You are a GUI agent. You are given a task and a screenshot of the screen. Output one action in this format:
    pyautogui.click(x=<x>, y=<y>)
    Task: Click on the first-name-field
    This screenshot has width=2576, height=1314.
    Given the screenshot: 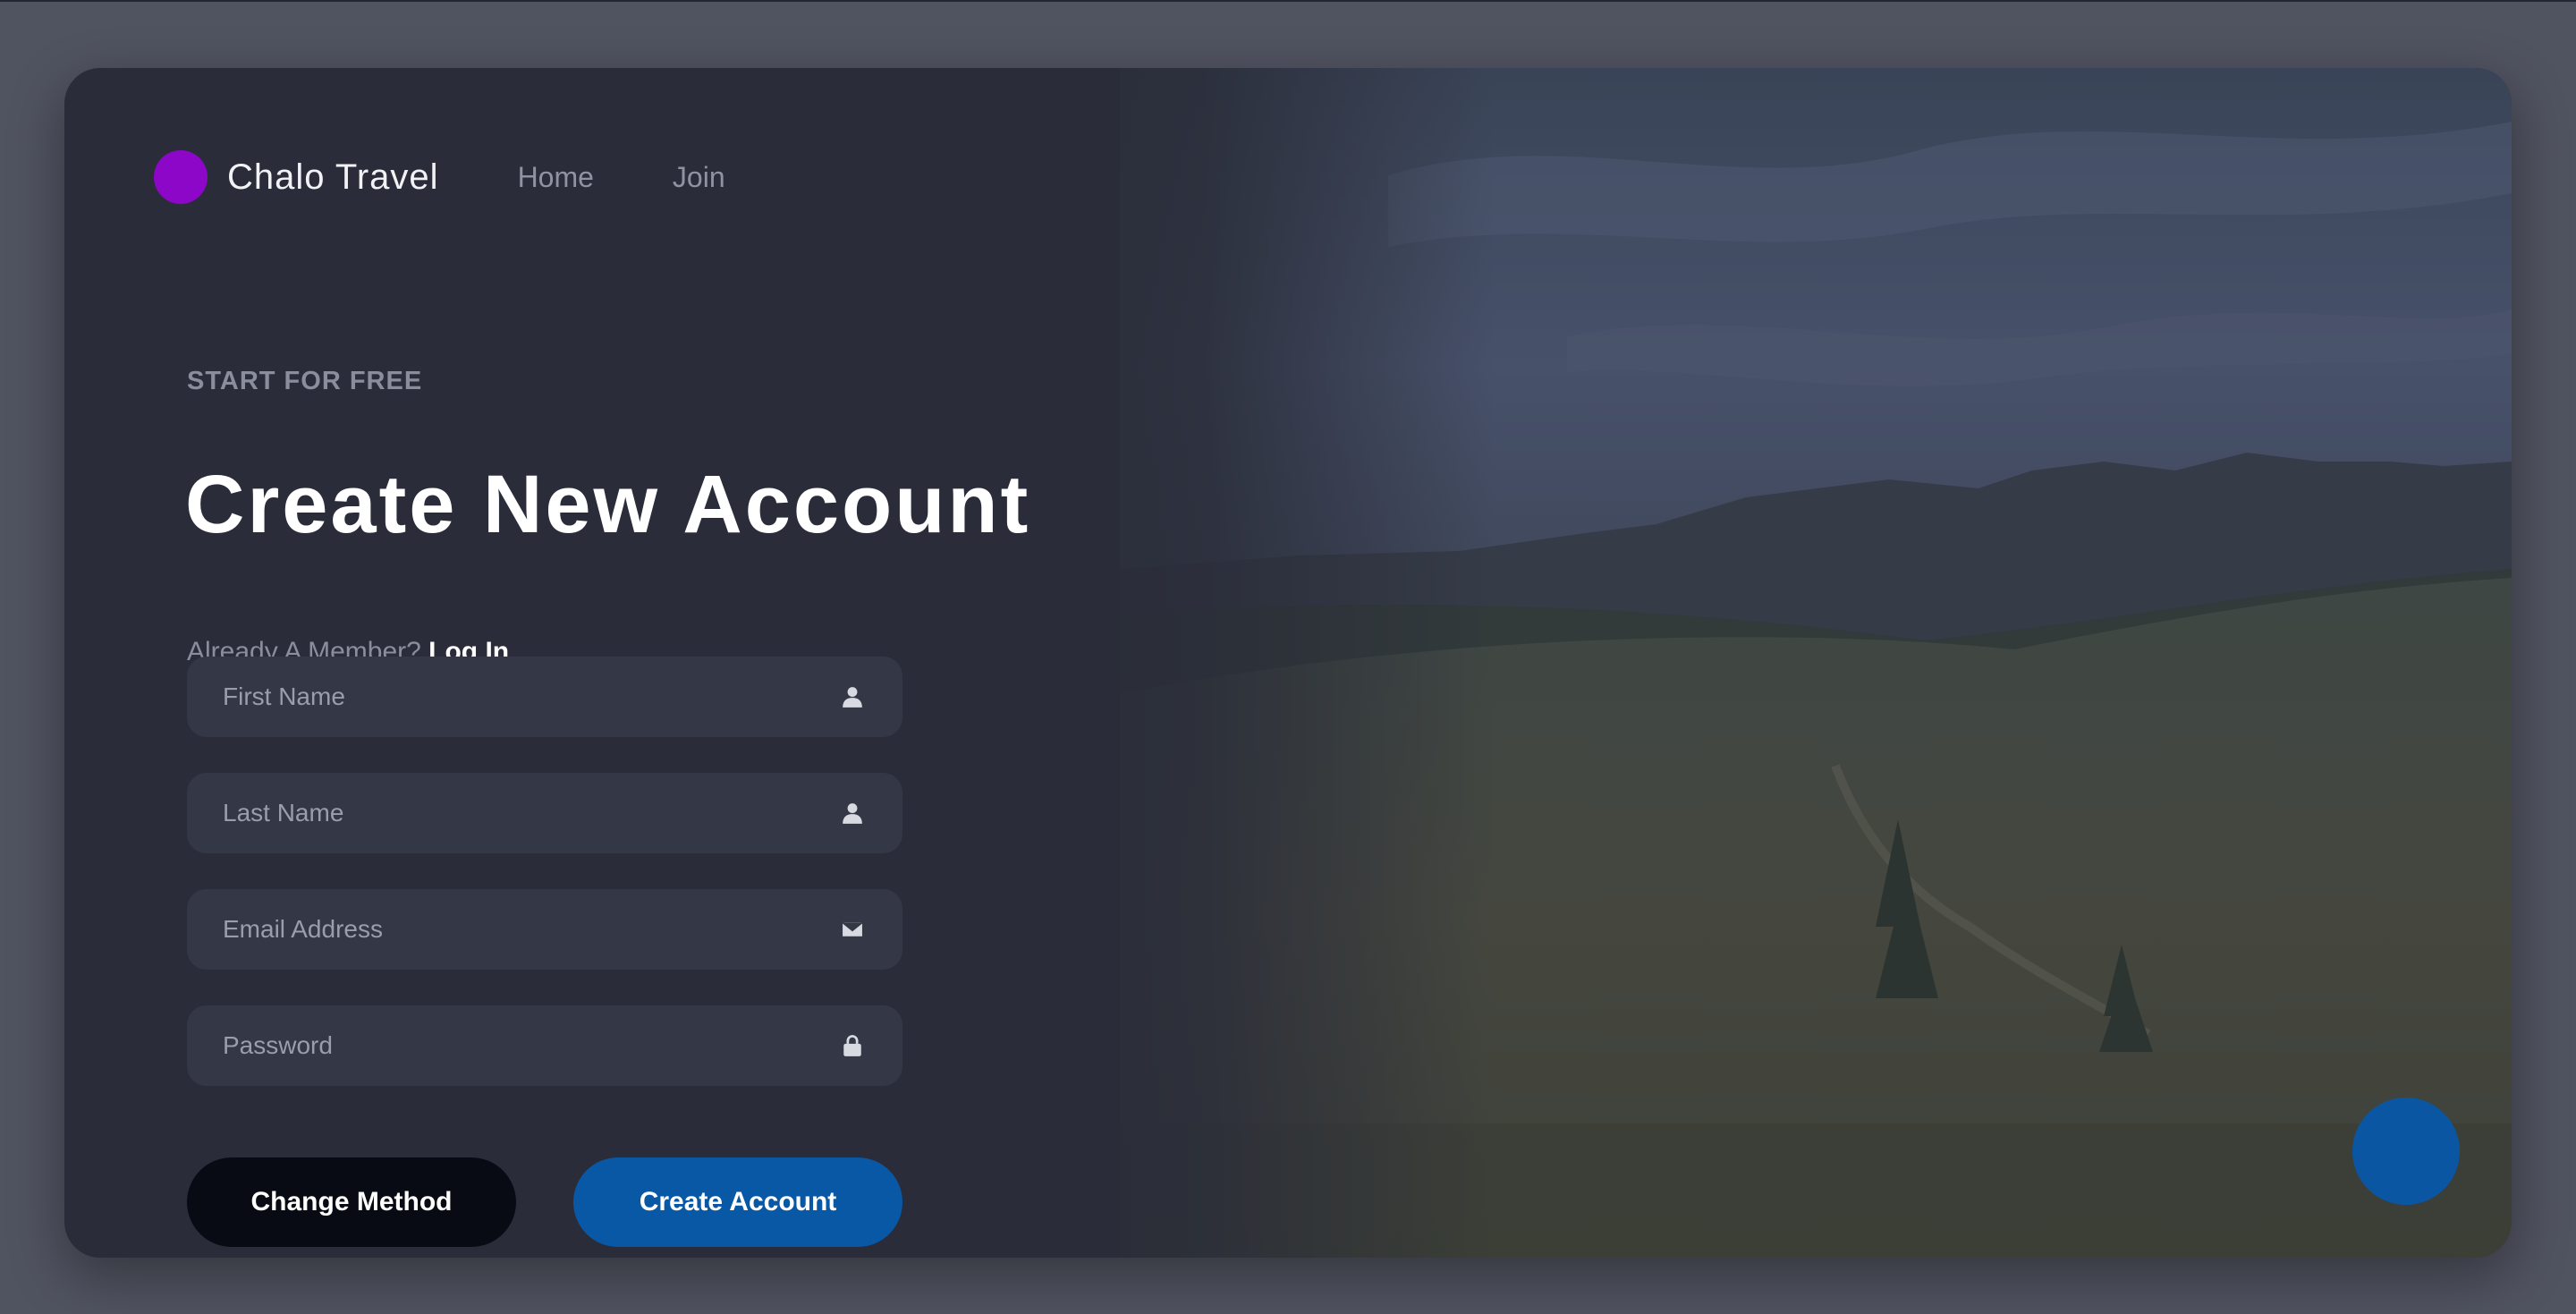 What is the action you would take?
    pyautogui.click(x=544, y=697)
    